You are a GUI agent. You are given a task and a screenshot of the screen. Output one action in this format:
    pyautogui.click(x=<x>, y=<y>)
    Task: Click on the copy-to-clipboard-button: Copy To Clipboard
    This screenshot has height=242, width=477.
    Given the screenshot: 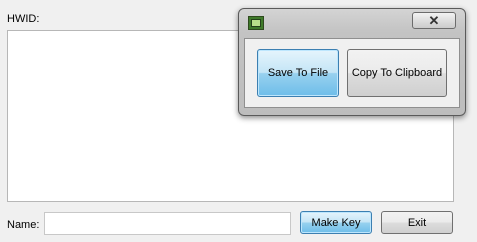 What is the action you would take?
    pyautogui.click(x=397, y=73)
    